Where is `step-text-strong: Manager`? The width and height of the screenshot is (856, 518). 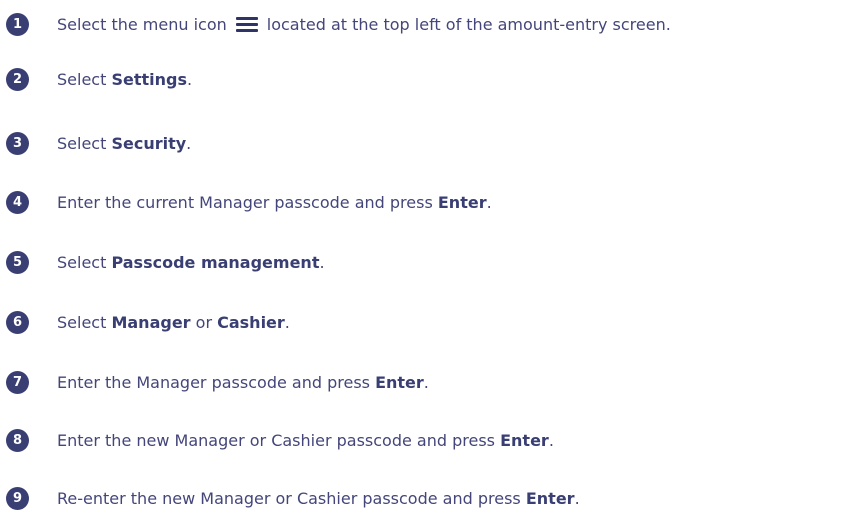 step-text-strong: Manager is located at coordinates (151, 322).